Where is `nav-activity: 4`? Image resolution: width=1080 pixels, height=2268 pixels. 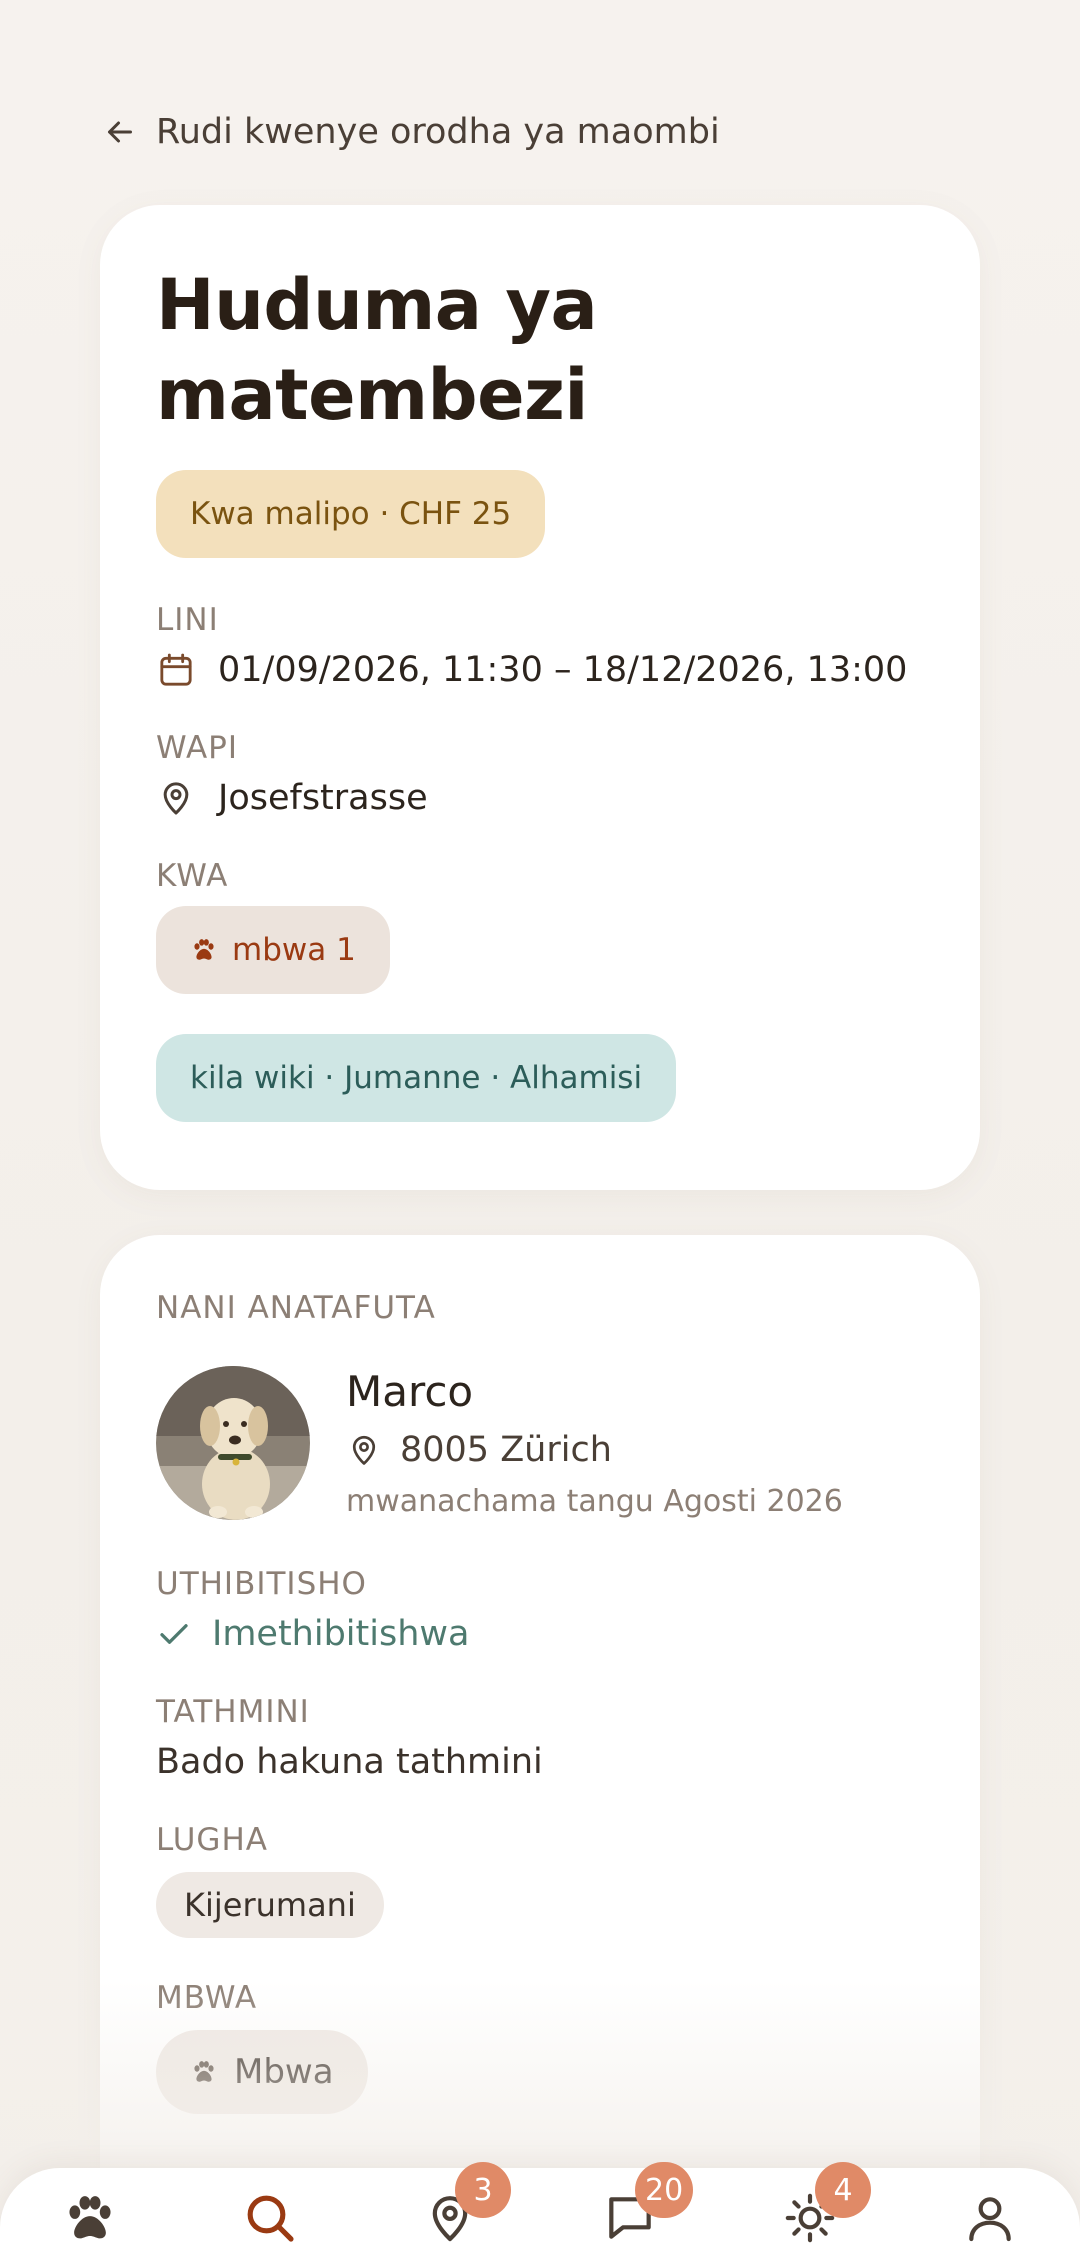 nav-activity: 4 is located at coordinates (813, 2215).